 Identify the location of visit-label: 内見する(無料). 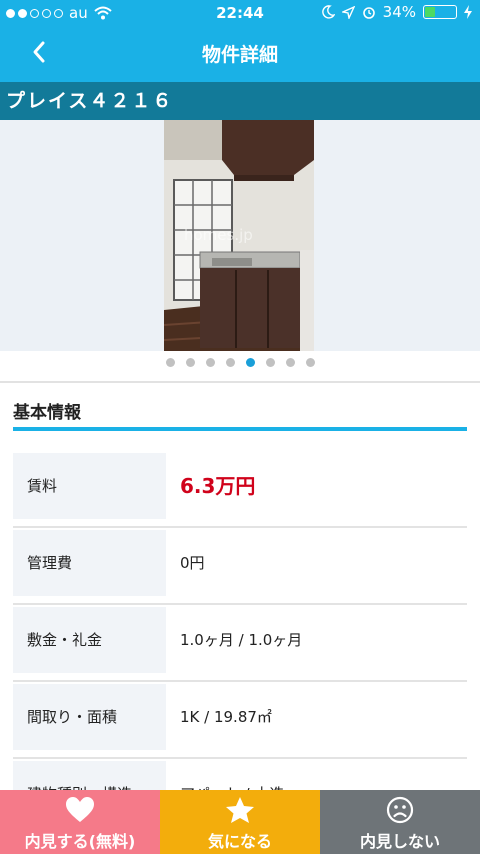
(80, 841).